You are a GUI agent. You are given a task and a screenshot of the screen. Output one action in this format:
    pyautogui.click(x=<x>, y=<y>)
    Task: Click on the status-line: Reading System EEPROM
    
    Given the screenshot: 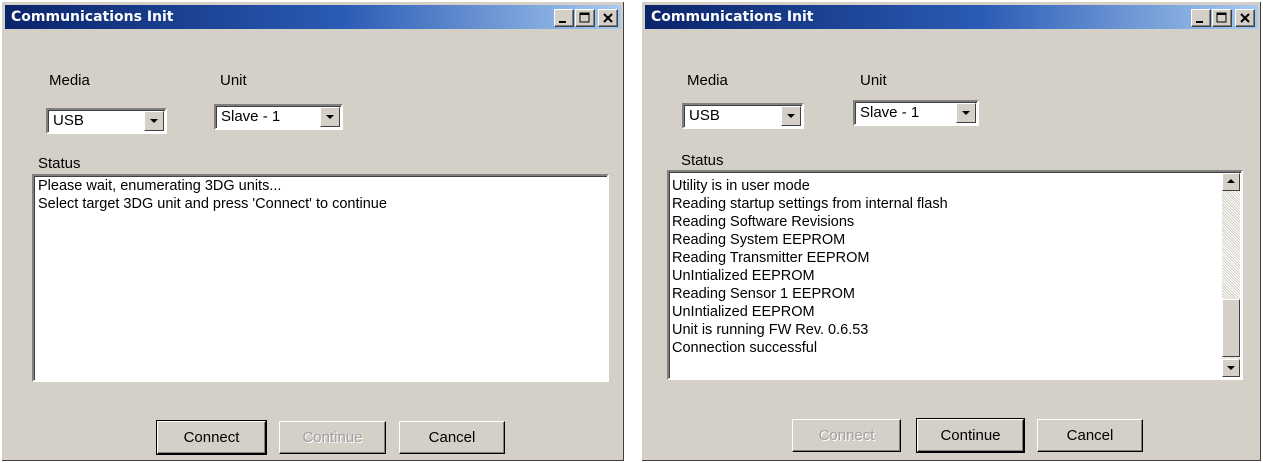 What is the action you would take?
    pyautogui.click(x=759, y=240)
    